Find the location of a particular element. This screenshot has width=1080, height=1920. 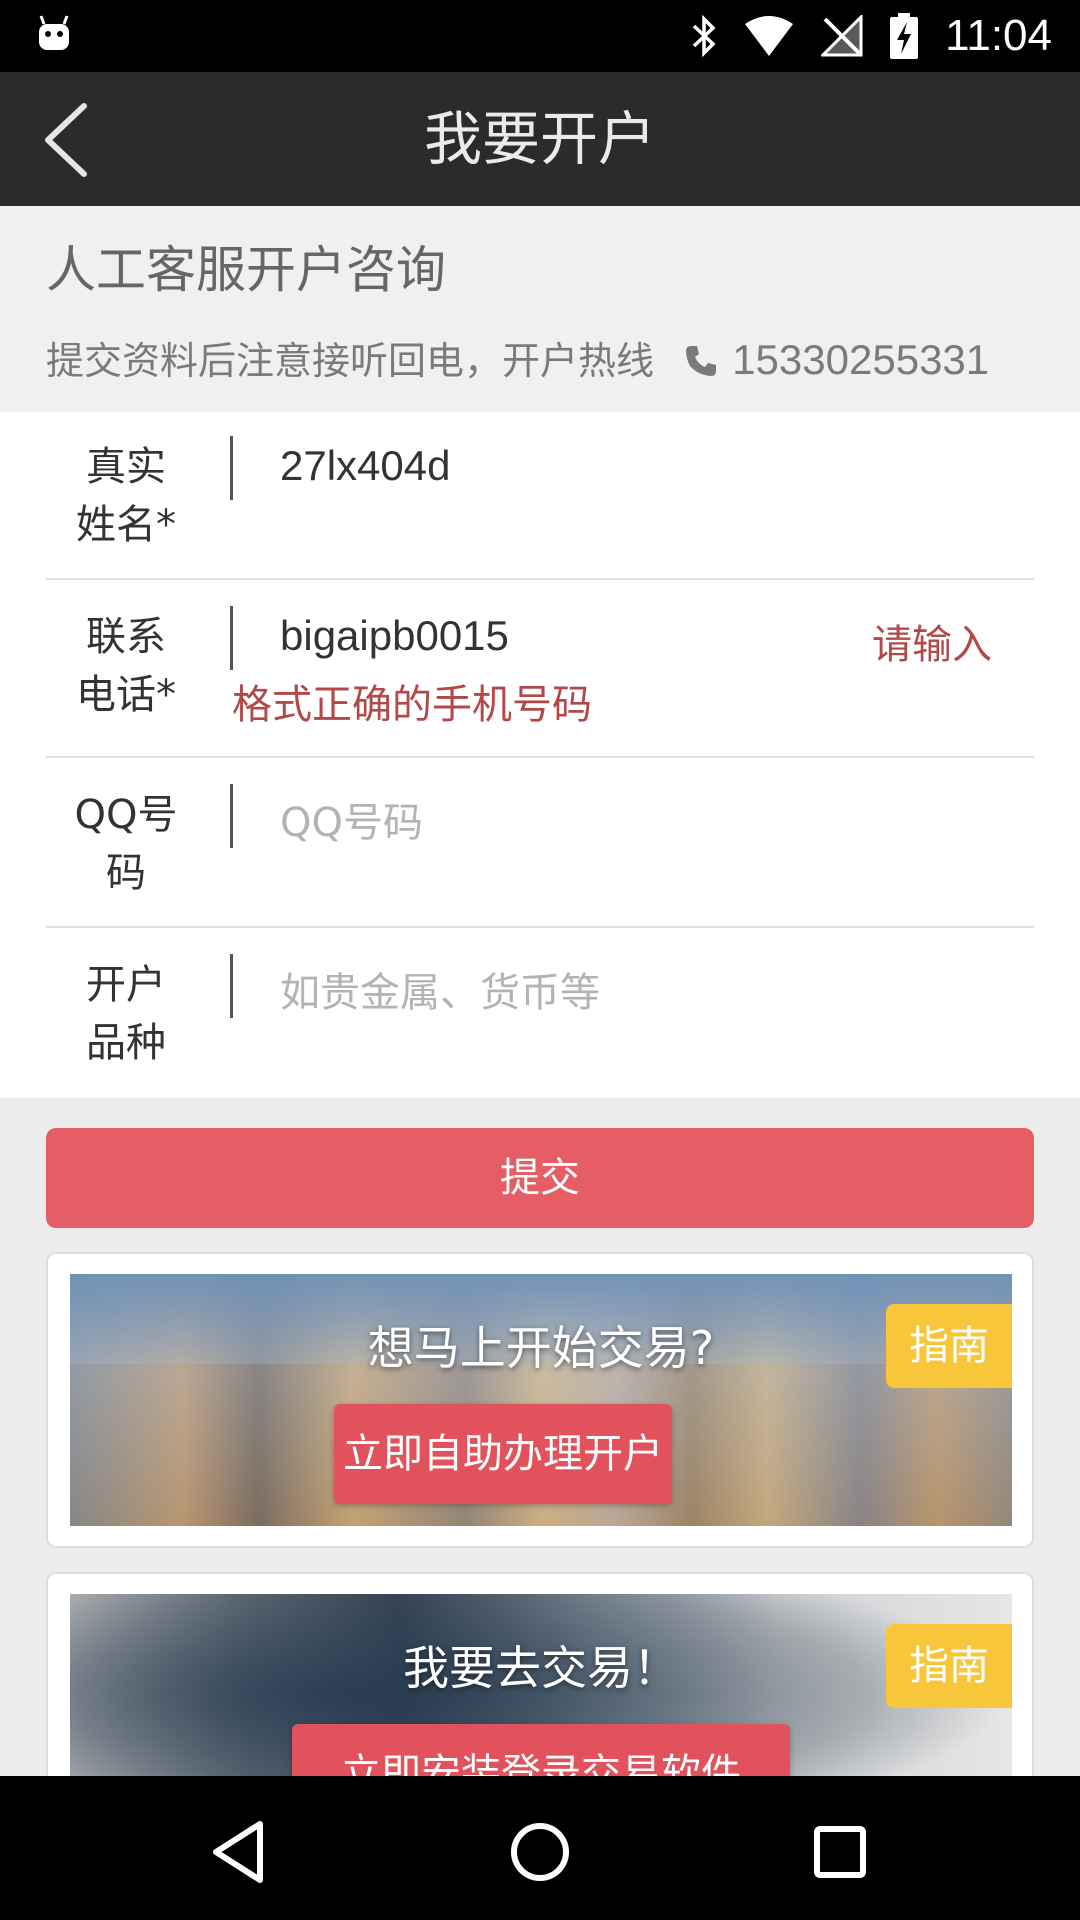

app-bar: 我要开户 is located at coordinates (540, 139).